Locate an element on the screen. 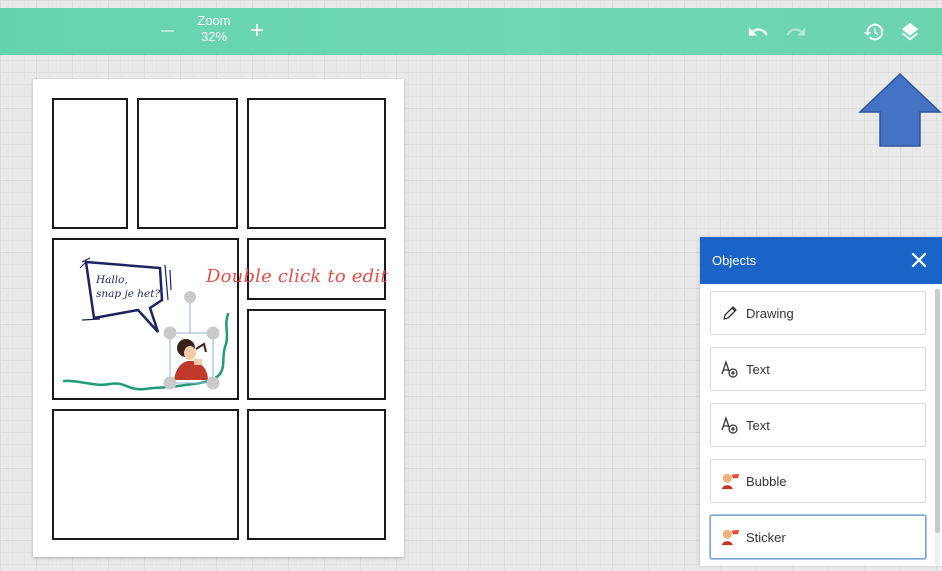 The height and width of the screenshot is (571, 942). object-item-sticker: Sticker is located at coordinates (818, 537).